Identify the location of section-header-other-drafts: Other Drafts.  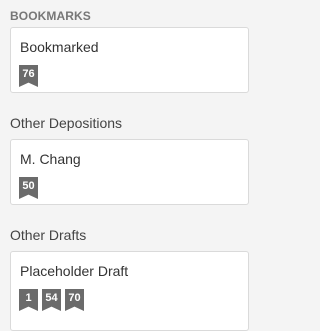
(48, 235).